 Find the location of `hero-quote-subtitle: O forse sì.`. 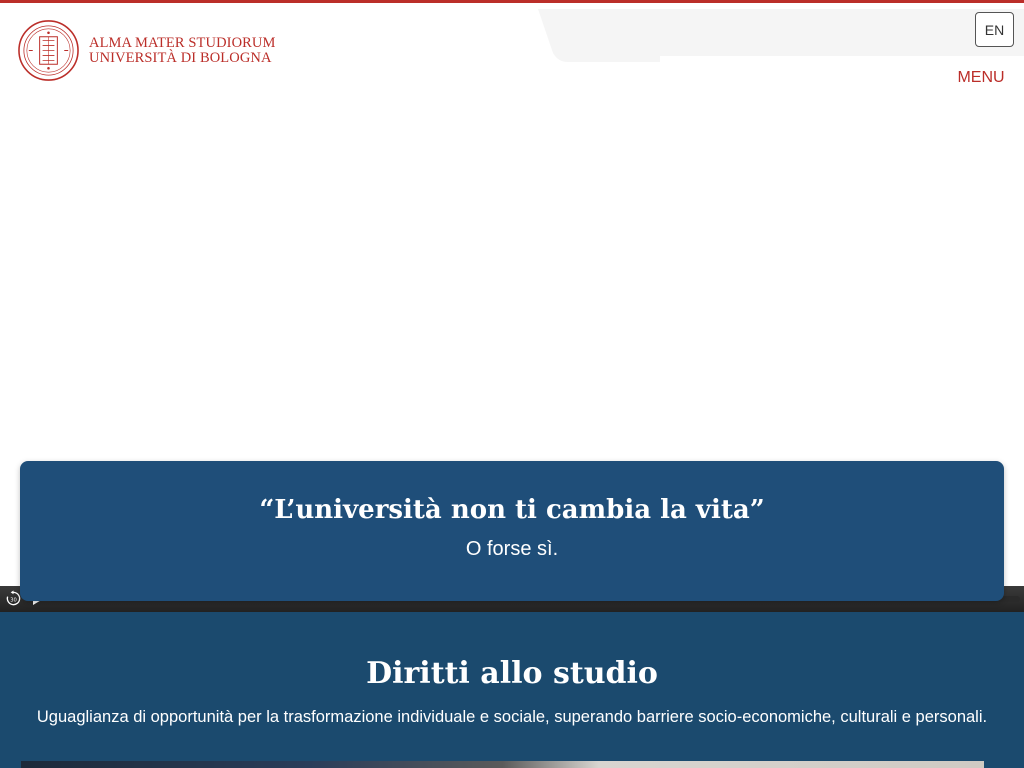

hero-quote-subtitle: O forse sì. is located at coordinates (512, 549).